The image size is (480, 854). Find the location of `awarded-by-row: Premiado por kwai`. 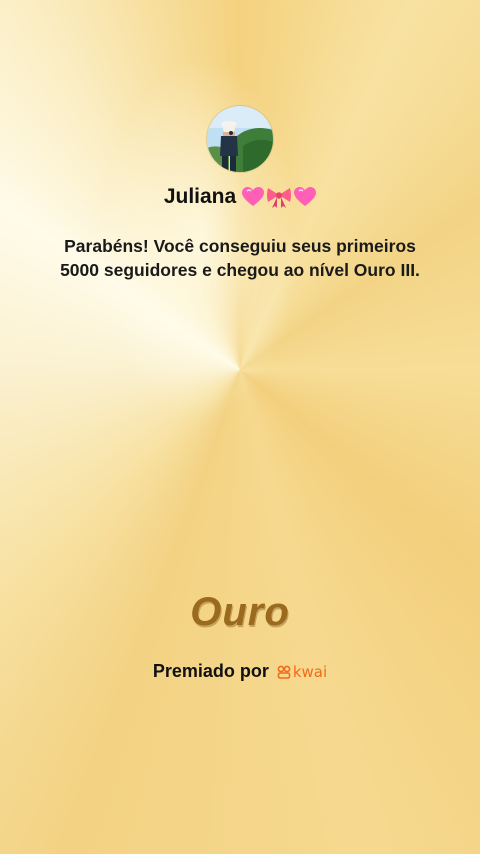

awarded-by-row: Premiado por kwai is located at coordinates (240, 671).